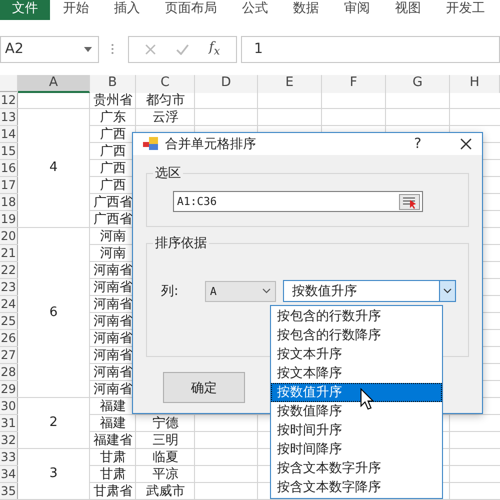  What do you see at coordinates (9, 389) in the screenshot?
I see `row-header: 29` at bounding box center [9, 389].